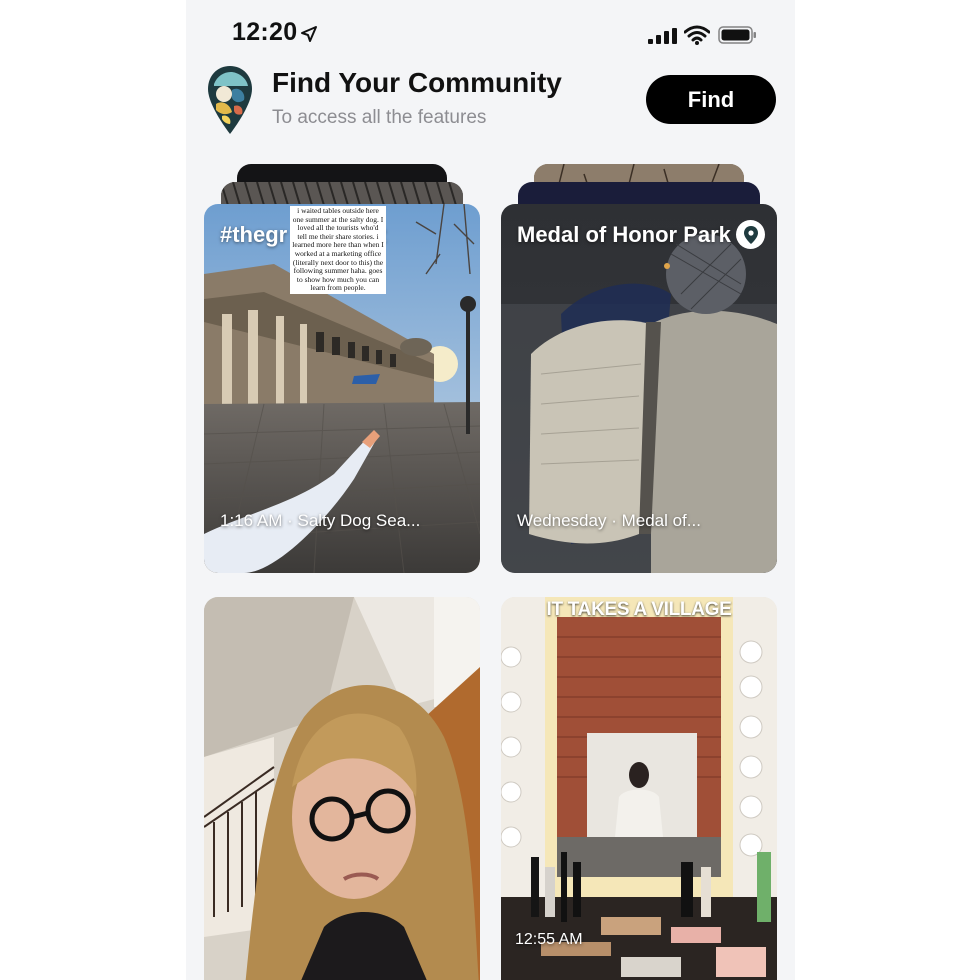 The image size is (980, 980). I want to click on card-title: Medal of Honor Park, so click(624, 234).